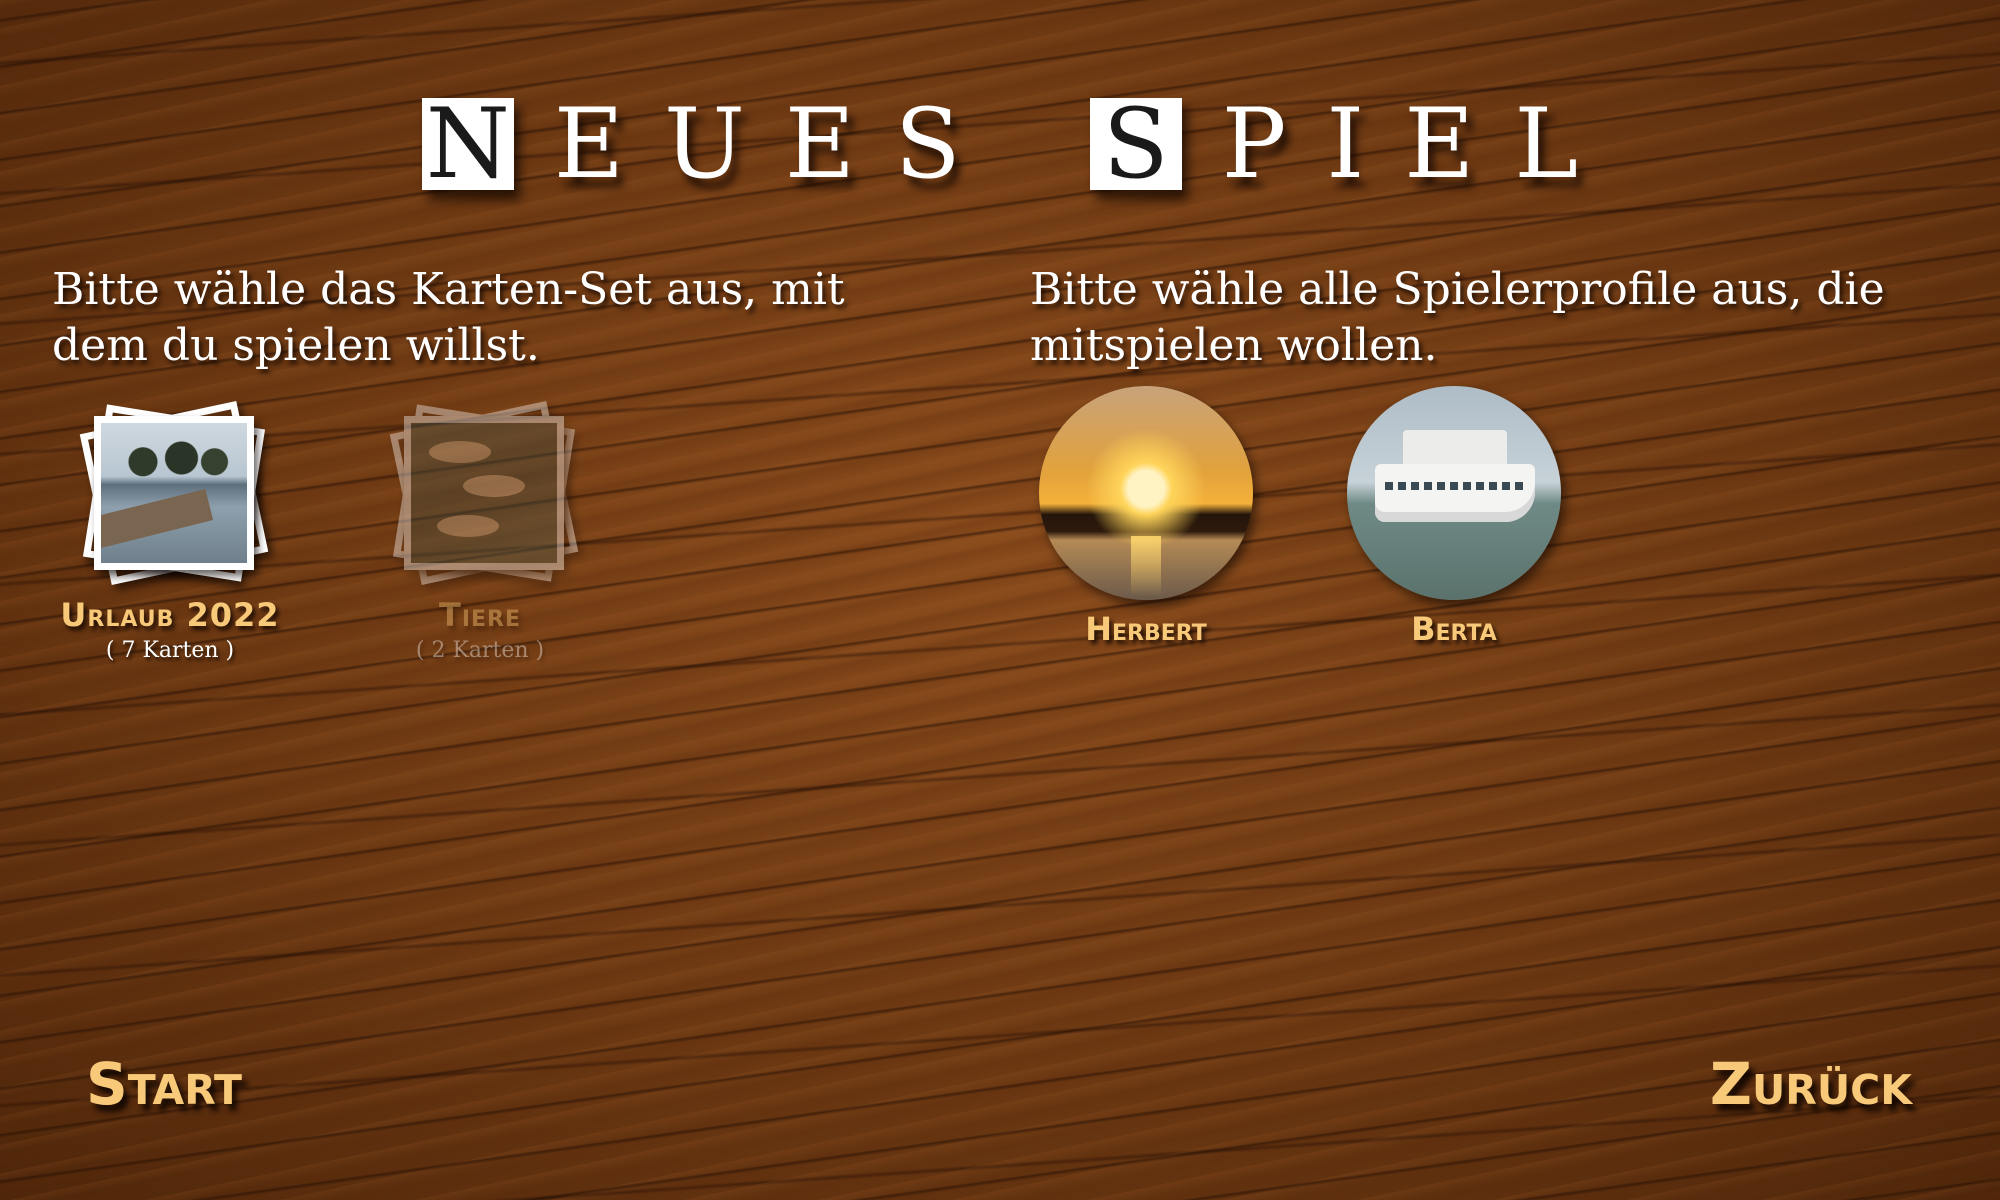 Image resolution: width=2000 pixels, height=1200 pixels. I want to click on player-name: Herbert, so click(1146, 629).